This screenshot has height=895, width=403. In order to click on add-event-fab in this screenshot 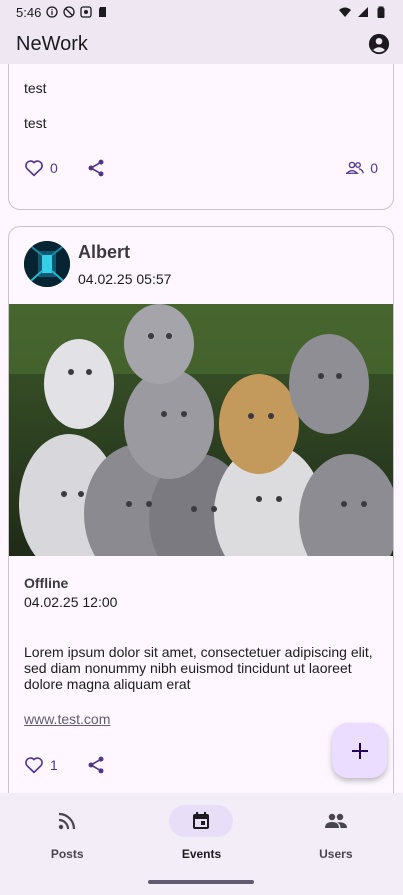, I will do `click(359, 750)`.